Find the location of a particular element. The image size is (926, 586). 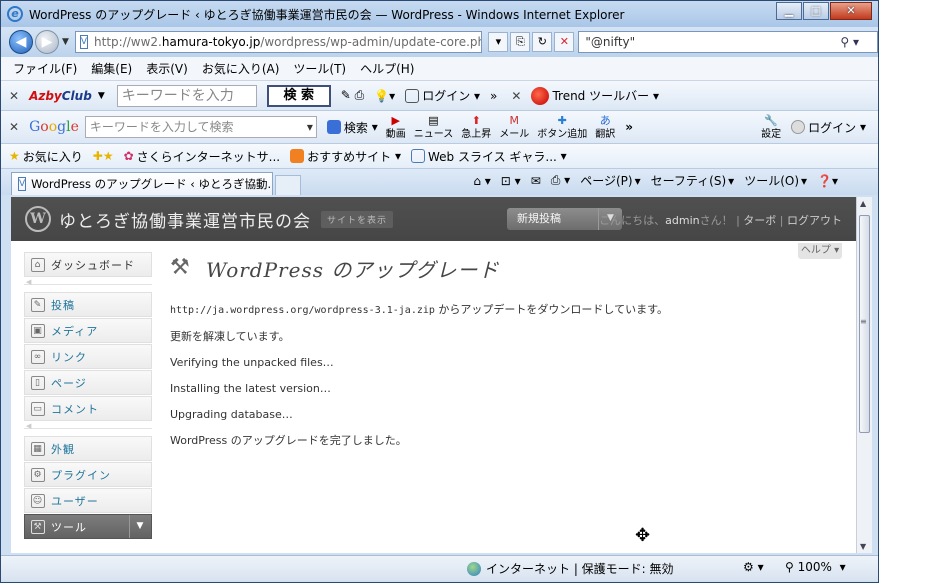

trend-close-icon: ✕ is located at coordinates (516, 96).